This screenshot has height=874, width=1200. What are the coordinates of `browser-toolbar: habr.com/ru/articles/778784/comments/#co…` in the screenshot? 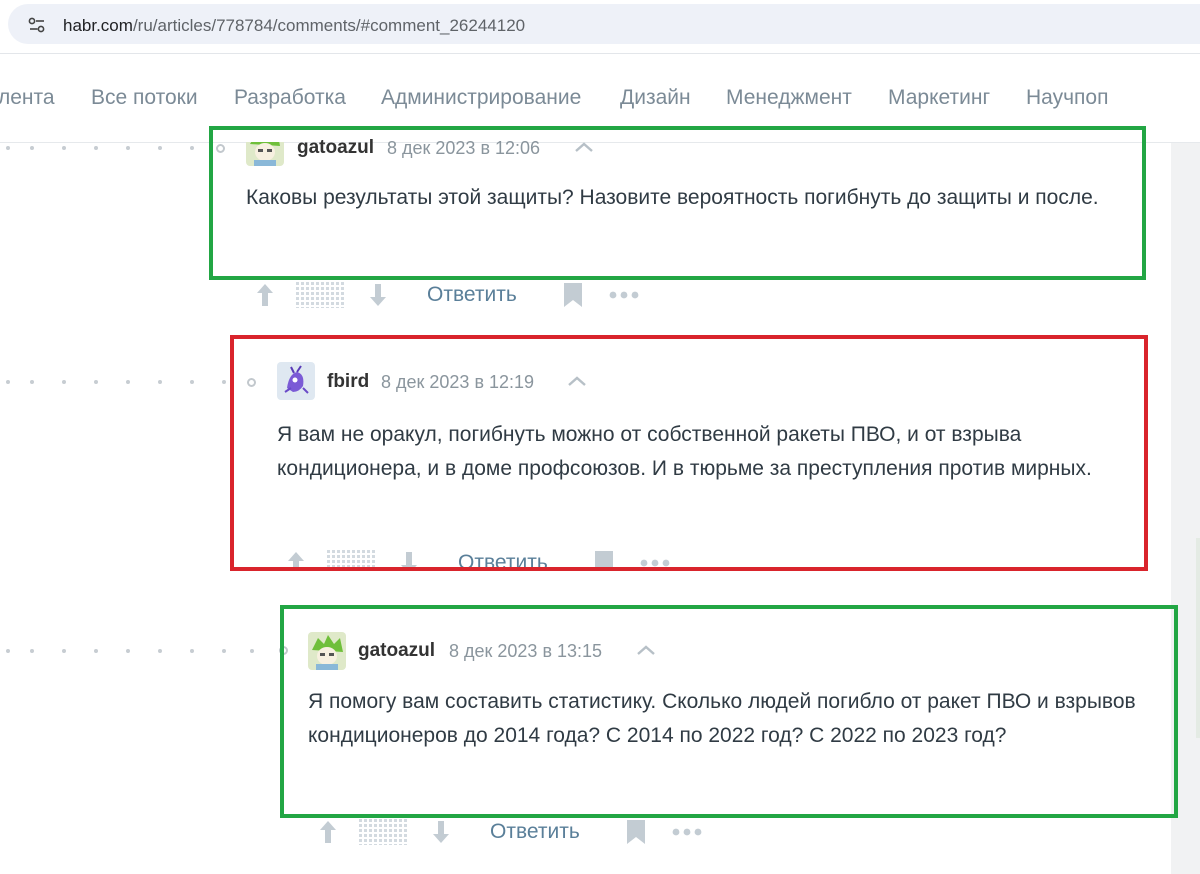 It's located at (600, 27).